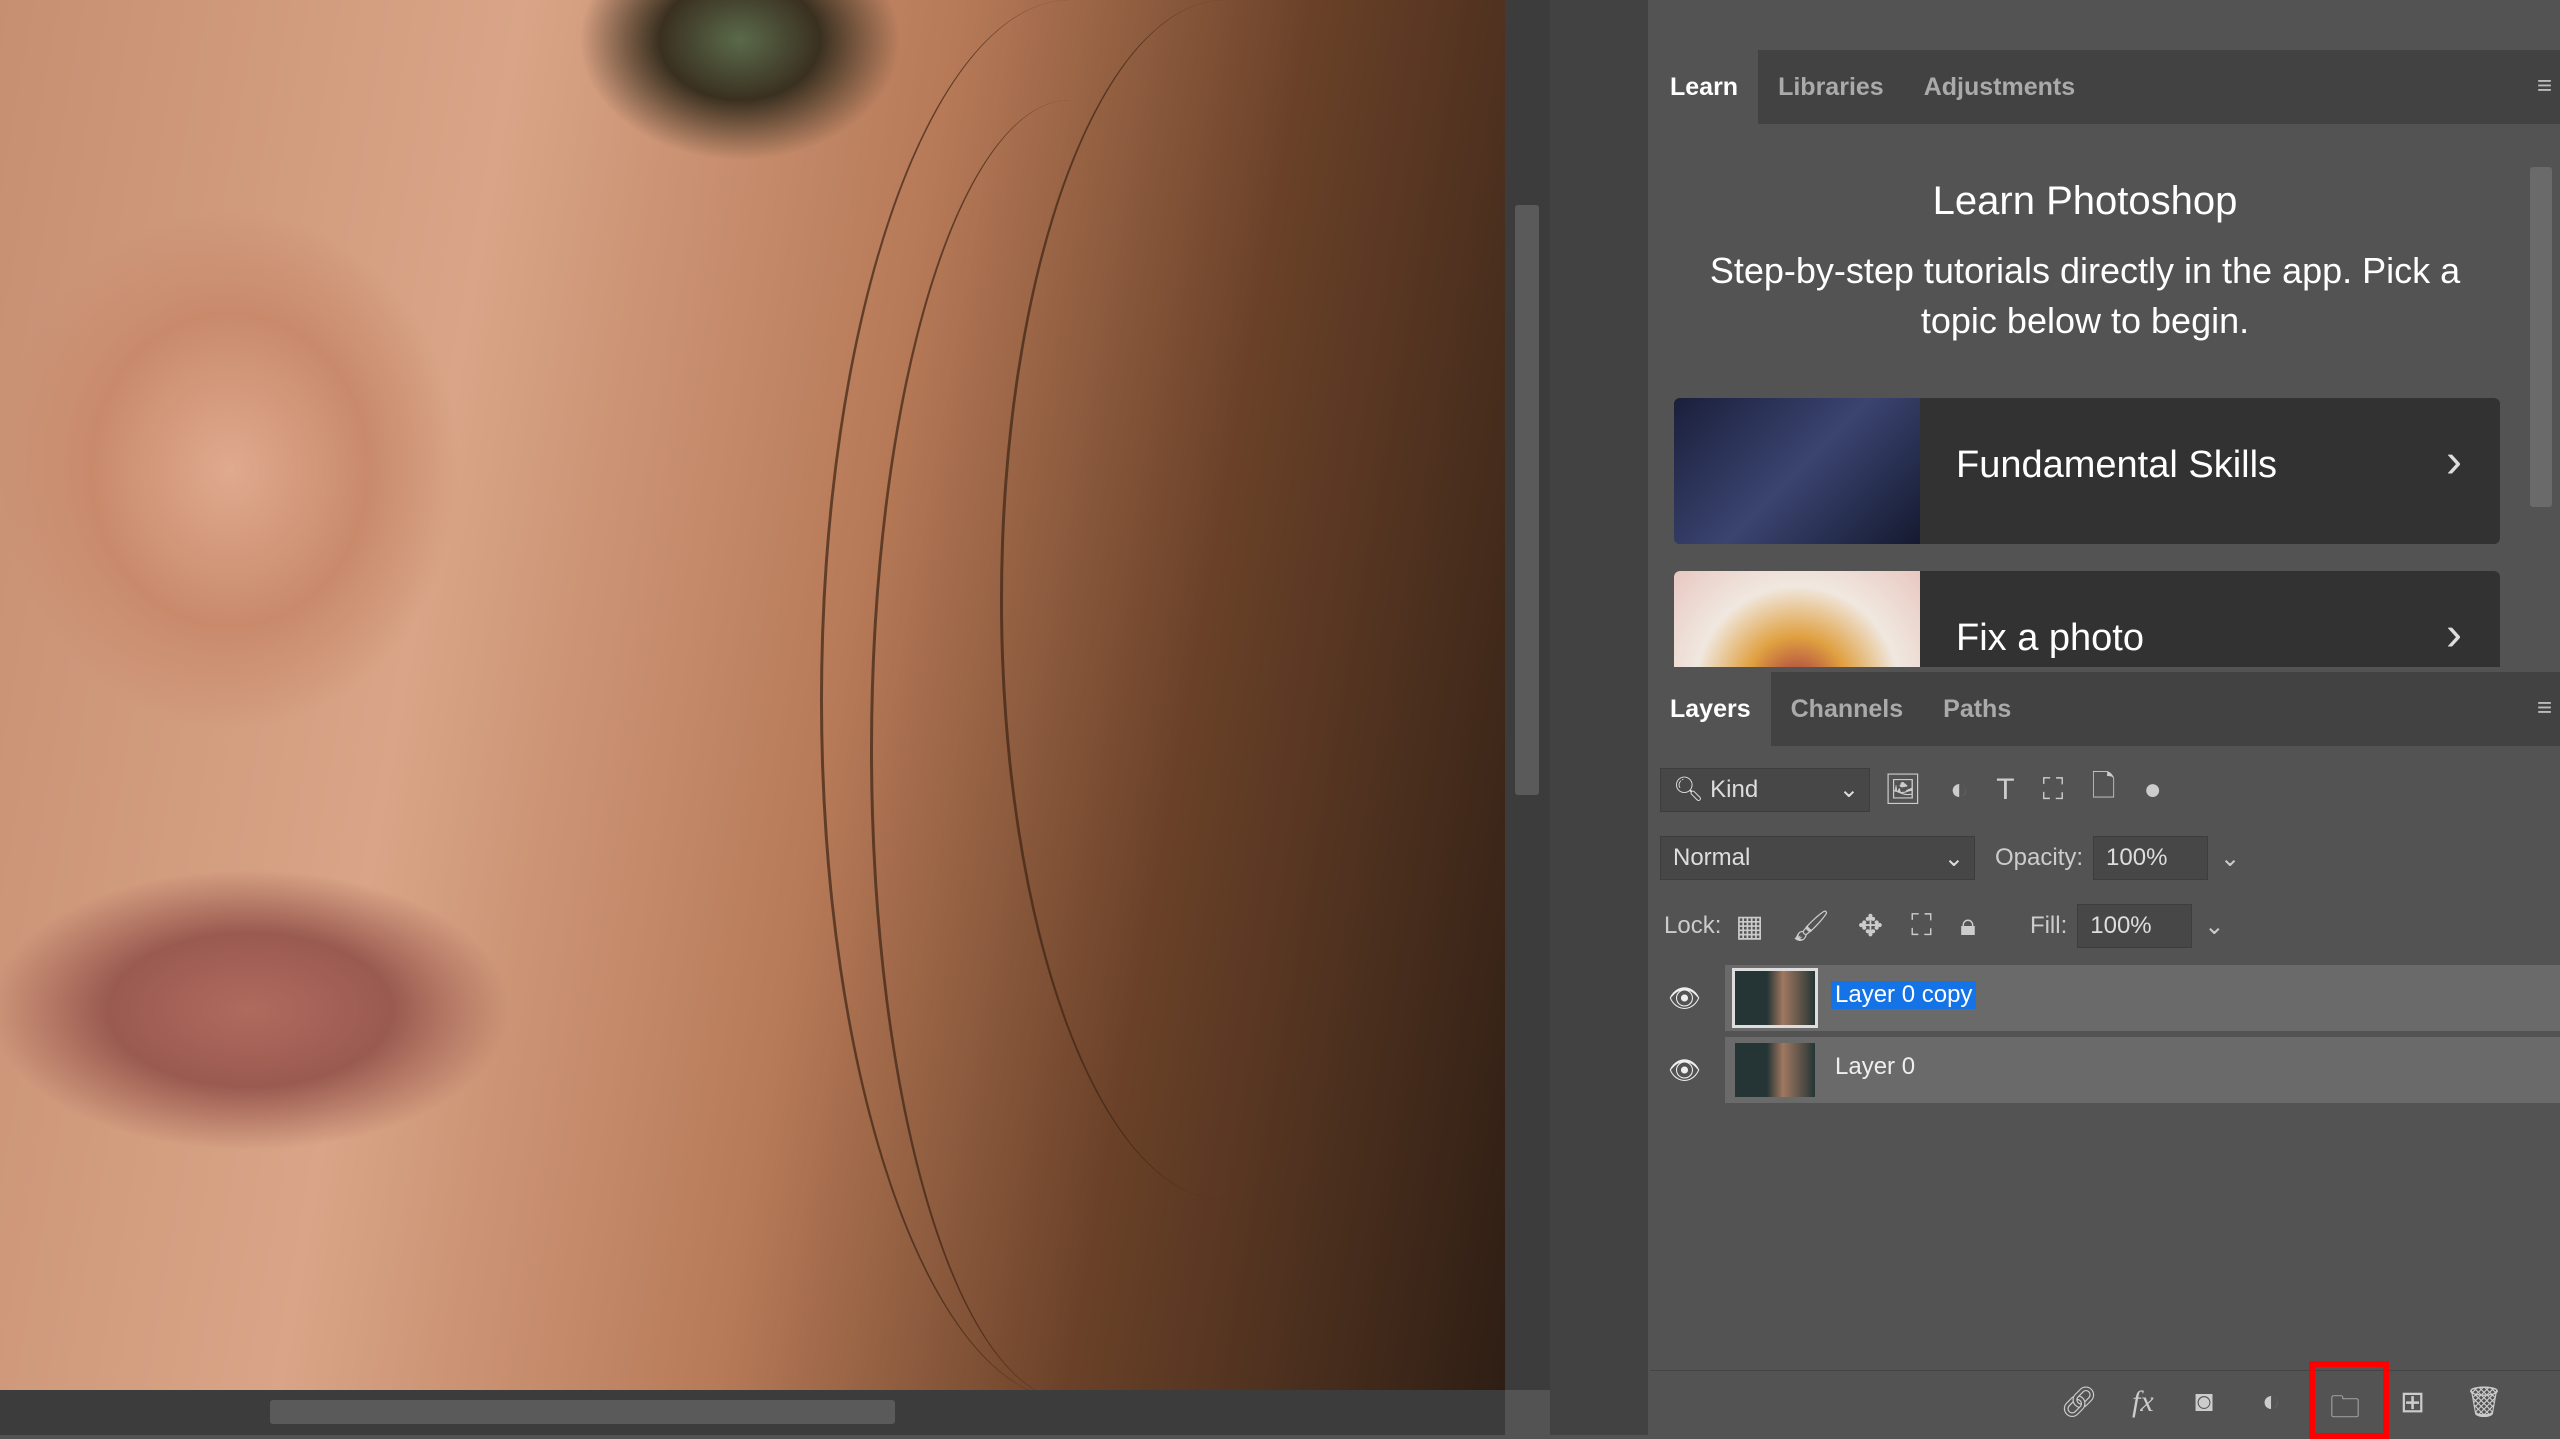  What do you see at coordinates (2105, 1400) in the screenshot?
I see `layers-footer: 🔗︎ fx ◙ ◐ 🗀 ⊞ 🗑︎` at bounding box center [2105, 1400].